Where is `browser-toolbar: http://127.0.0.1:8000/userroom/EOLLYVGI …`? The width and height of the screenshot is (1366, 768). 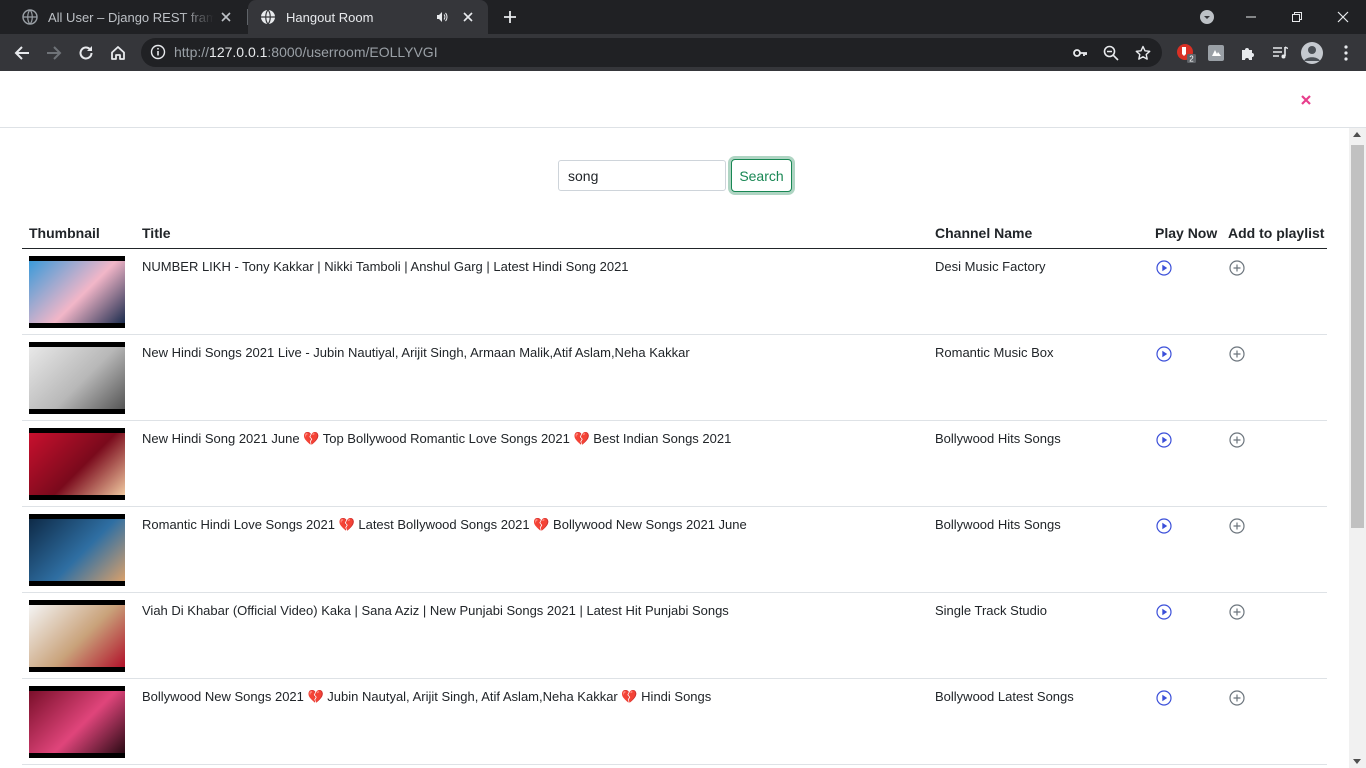 browser-toolbar: http://127.0.0.1:8000/userroom/EOLLYVGI … is located at coordinates (683, 52).